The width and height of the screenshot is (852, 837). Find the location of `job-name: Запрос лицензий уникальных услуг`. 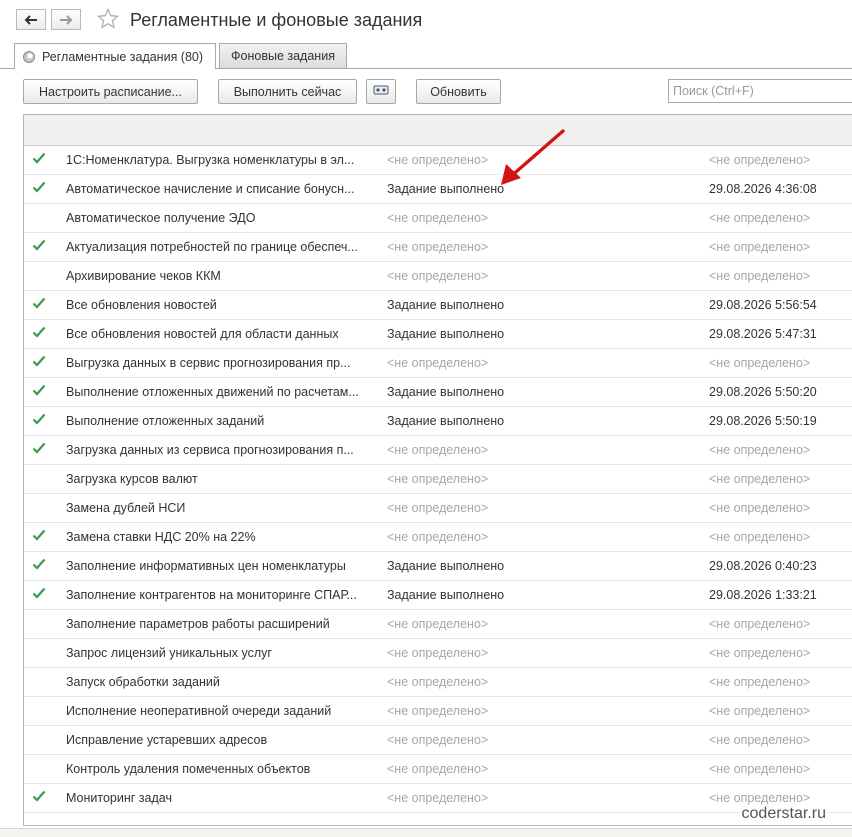

job-name: Запрос лицензий уникальных услуг is located at coordinates (169, 653).